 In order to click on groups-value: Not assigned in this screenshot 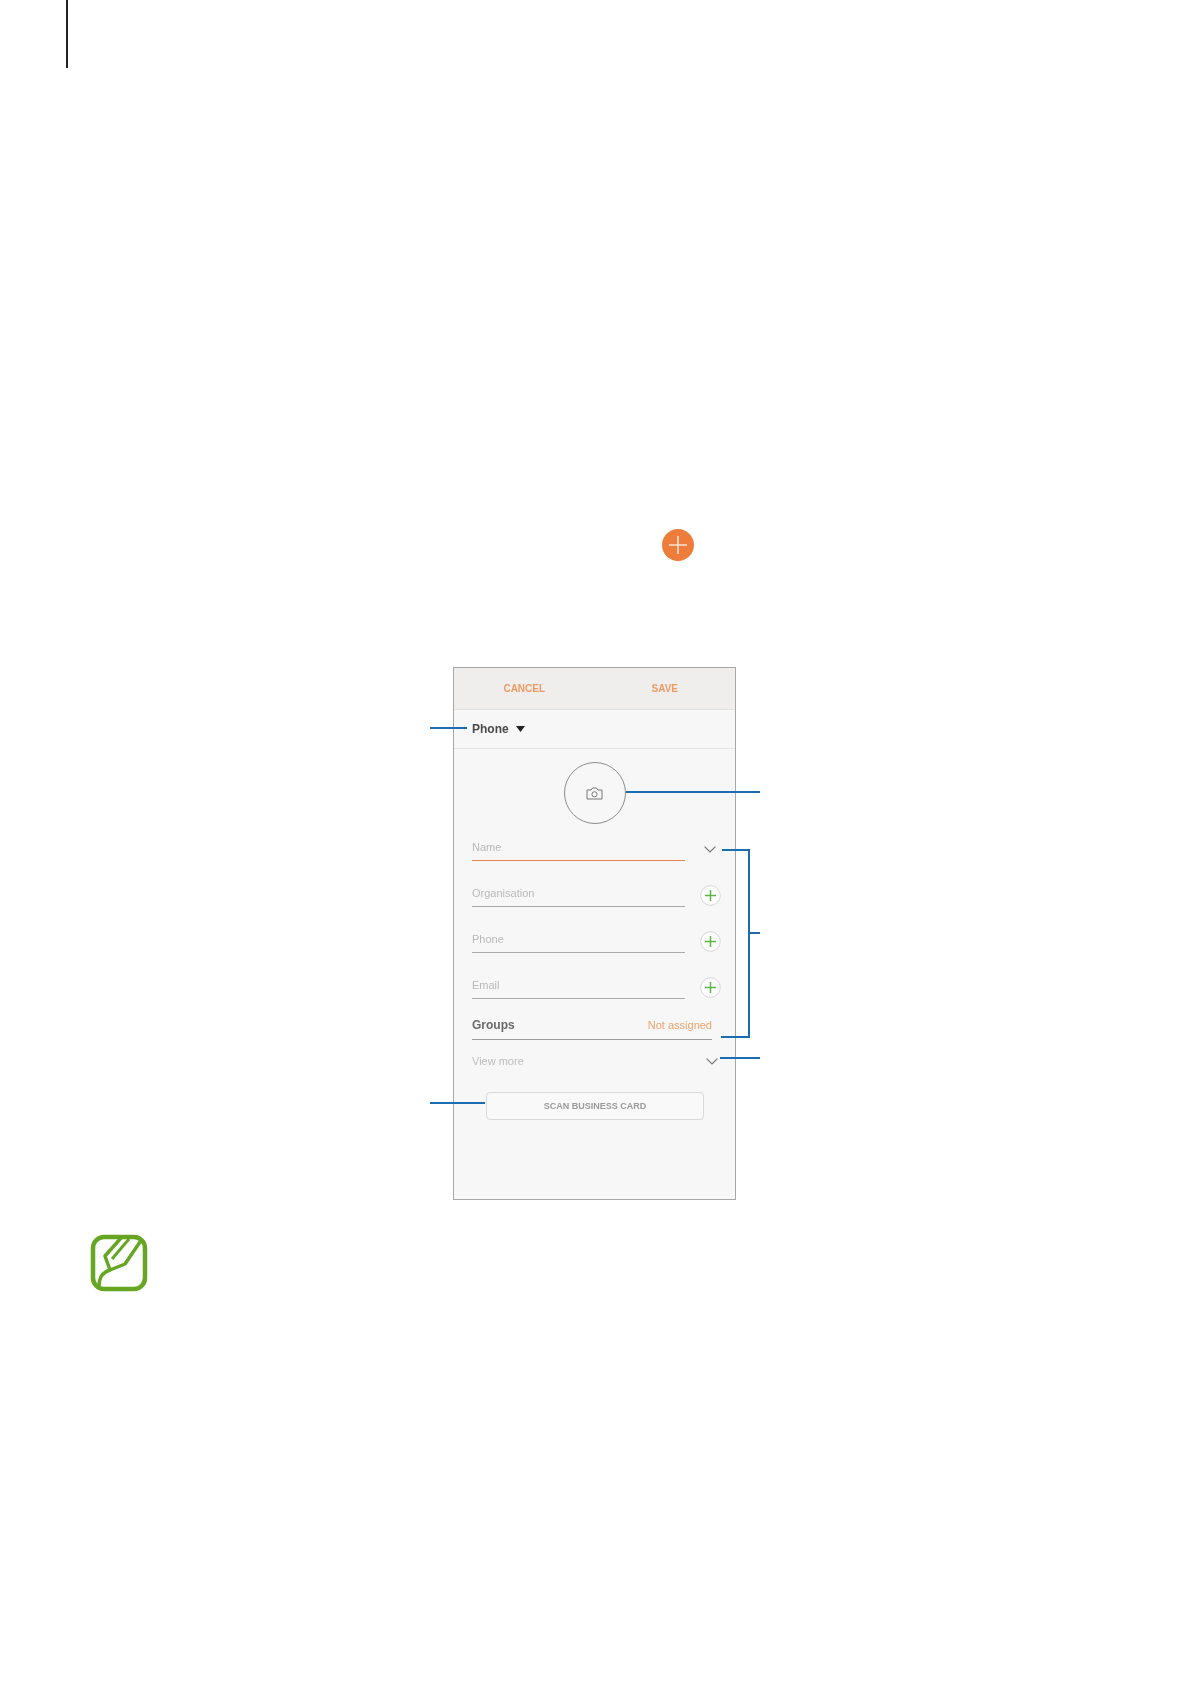, I will do `click(679, 1025)`.